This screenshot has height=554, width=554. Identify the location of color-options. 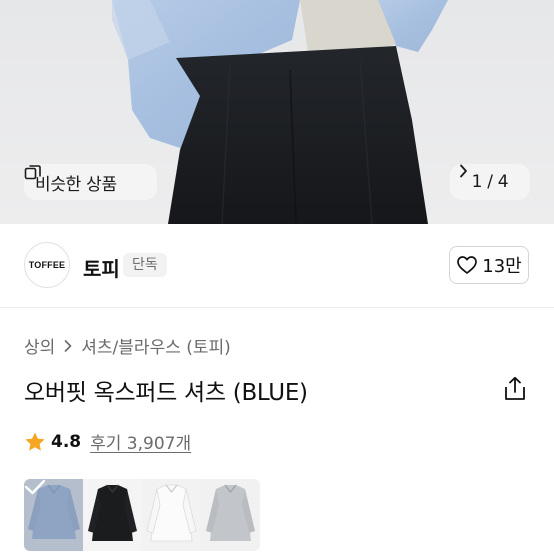
(142, 515).